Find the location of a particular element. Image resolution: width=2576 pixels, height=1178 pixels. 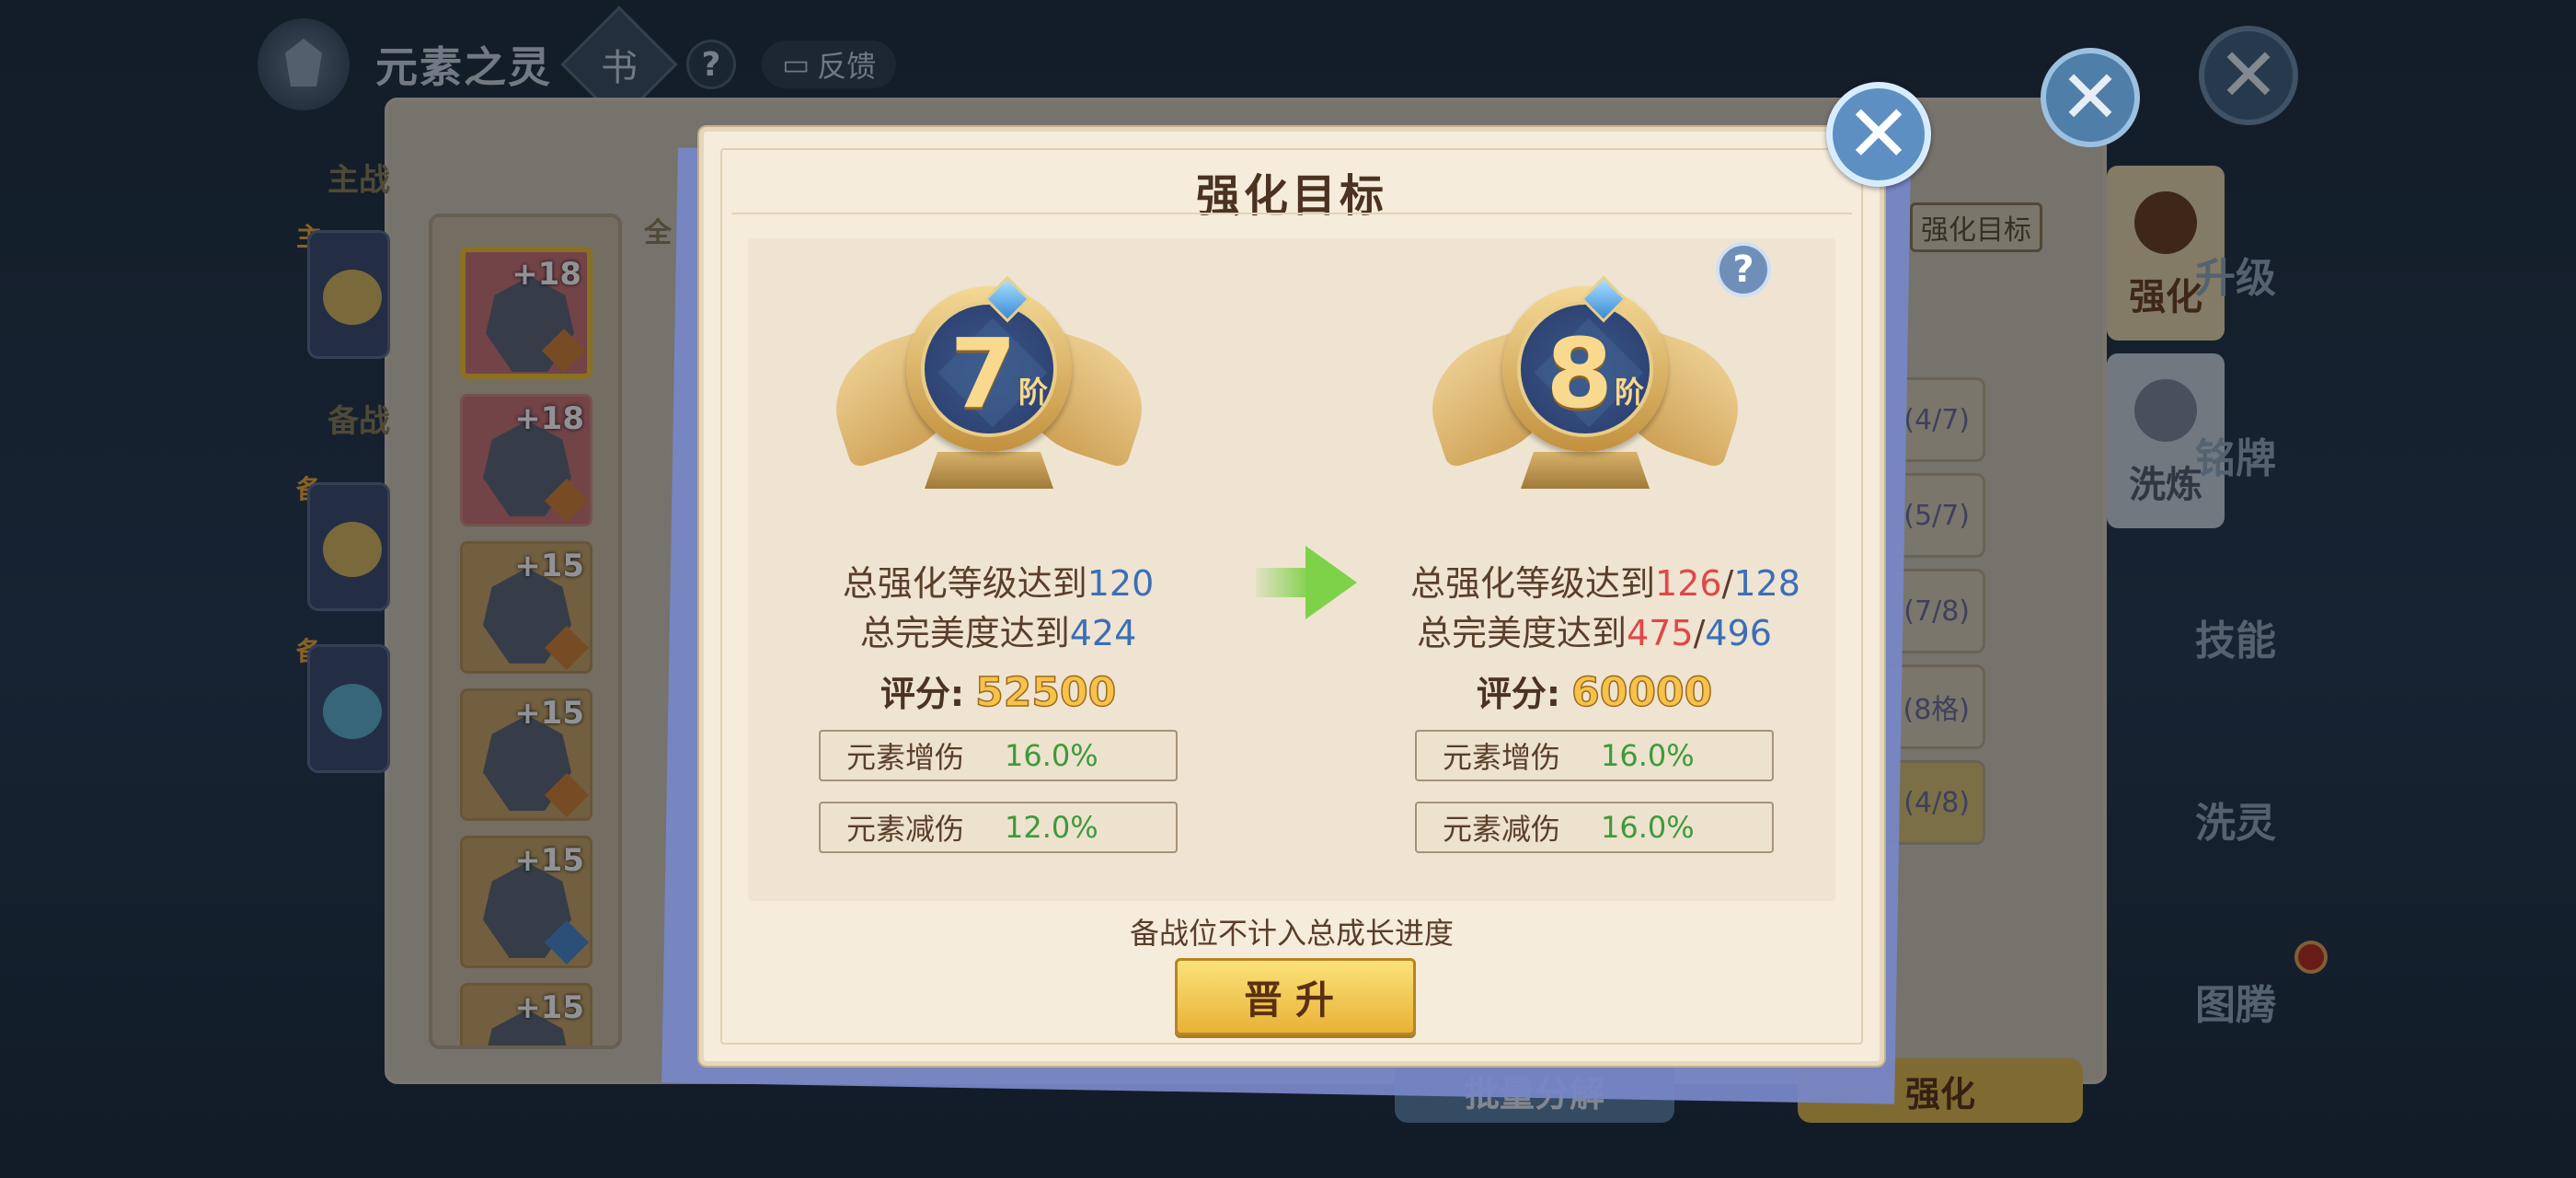

rank-badge-icon: 8 阶 is located at coordinates (1585, 387).